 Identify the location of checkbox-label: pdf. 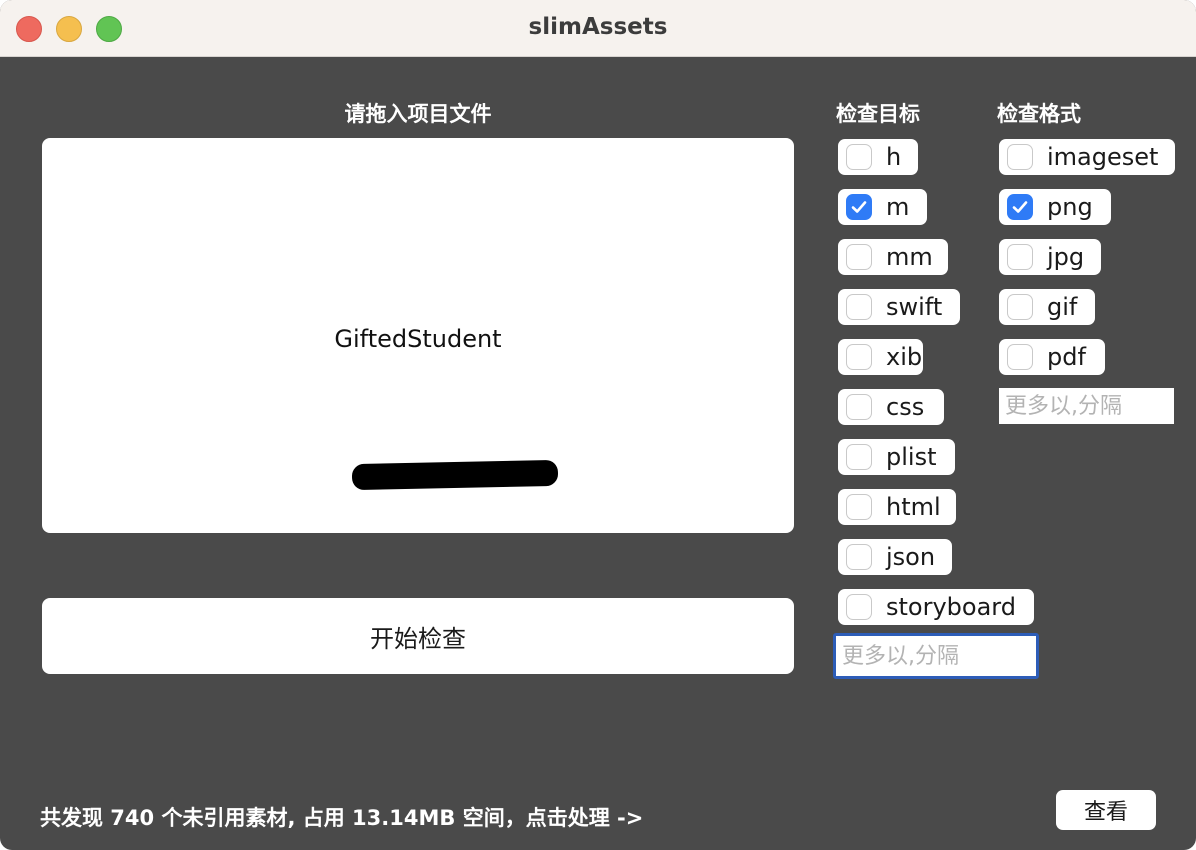
(1066, 357).